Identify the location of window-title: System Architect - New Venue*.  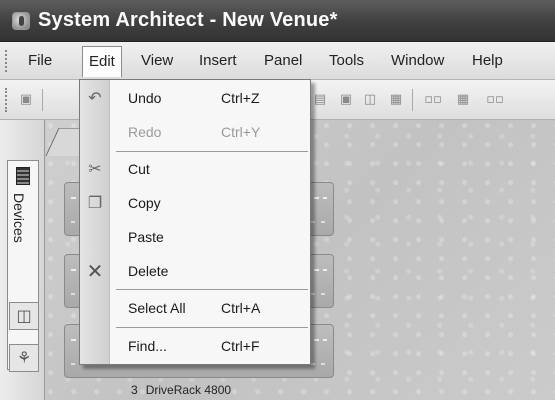
(188, 20).